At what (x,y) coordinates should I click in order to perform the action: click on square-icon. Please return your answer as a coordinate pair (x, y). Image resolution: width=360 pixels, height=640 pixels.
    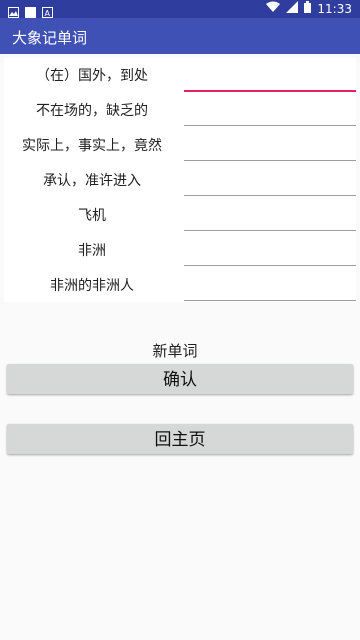
    Looking at the image, I should click on (30, 10).